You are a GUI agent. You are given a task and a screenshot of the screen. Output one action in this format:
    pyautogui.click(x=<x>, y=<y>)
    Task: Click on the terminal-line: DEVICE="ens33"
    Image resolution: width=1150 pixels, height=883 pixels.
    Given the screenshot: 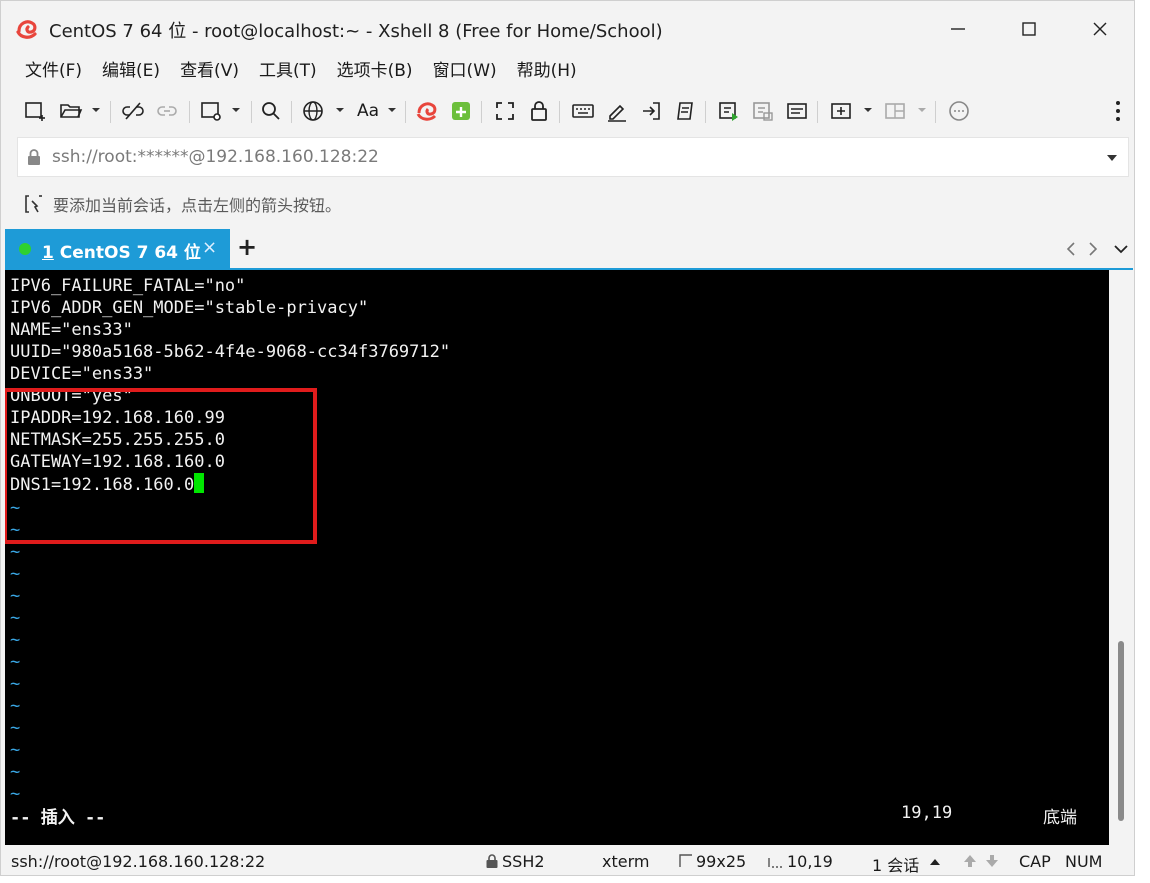 What is the action you would take?
    pyautogui.click(x=82, y=374)
    